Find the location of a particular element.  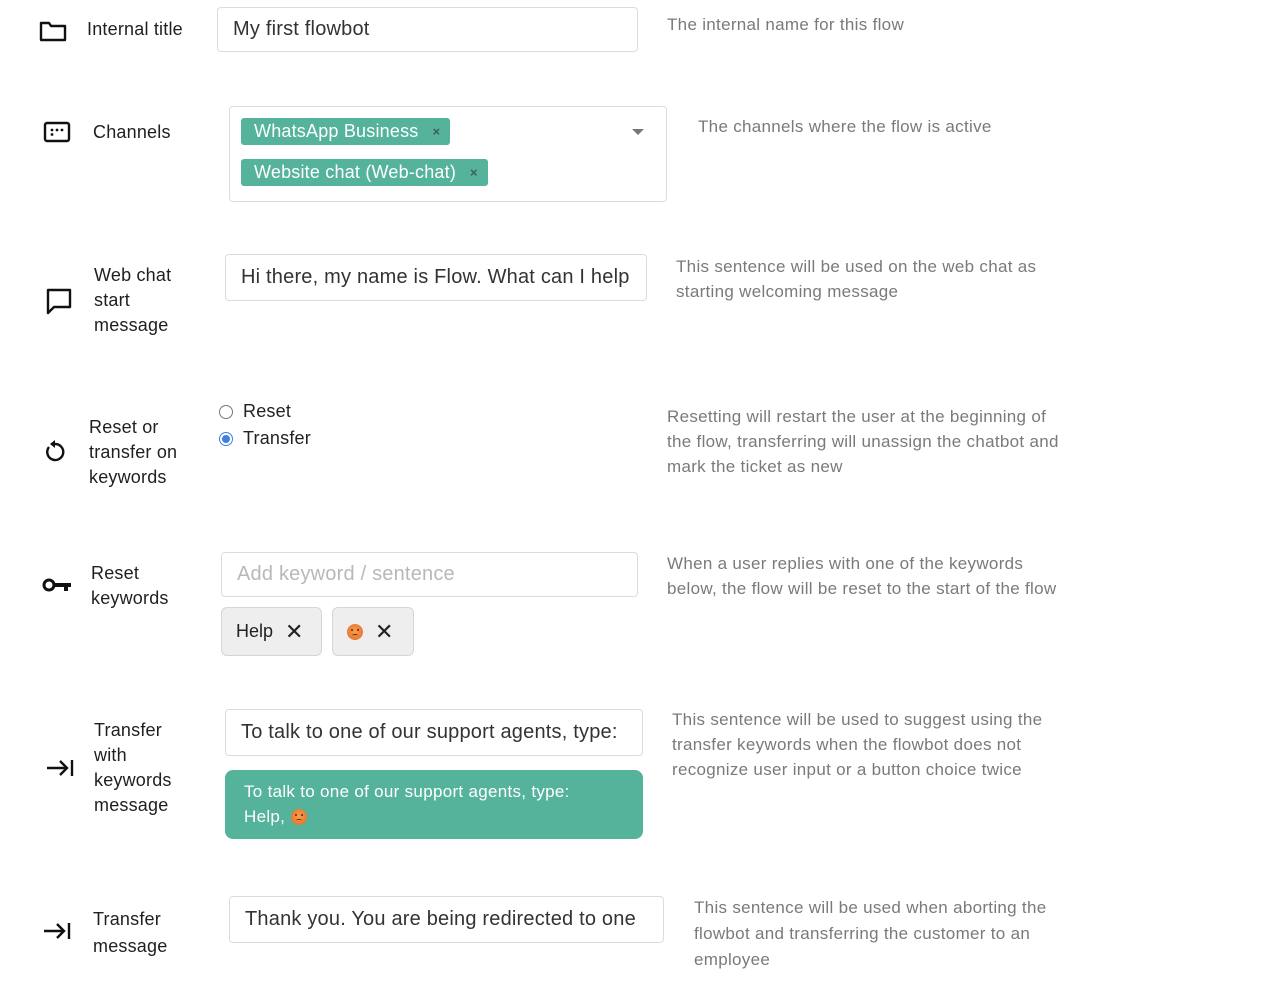

label-line: transfer on is located at coordinates (133, 452).